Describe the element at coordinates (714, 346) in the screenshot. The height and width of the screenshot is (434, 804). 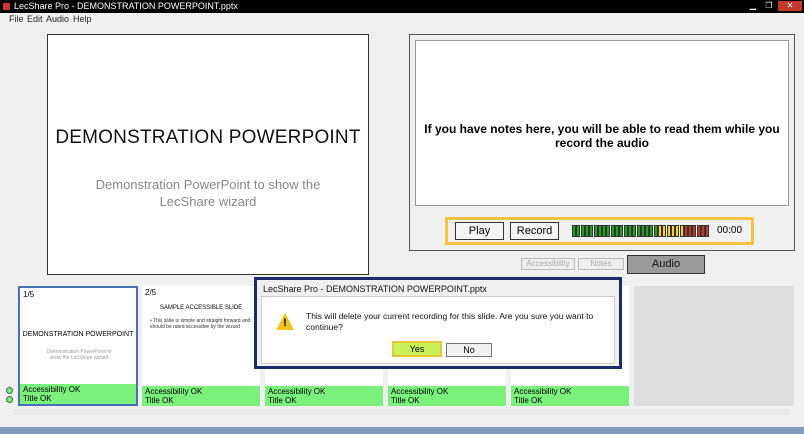
I see `empty-thumbnail-area` at that location.